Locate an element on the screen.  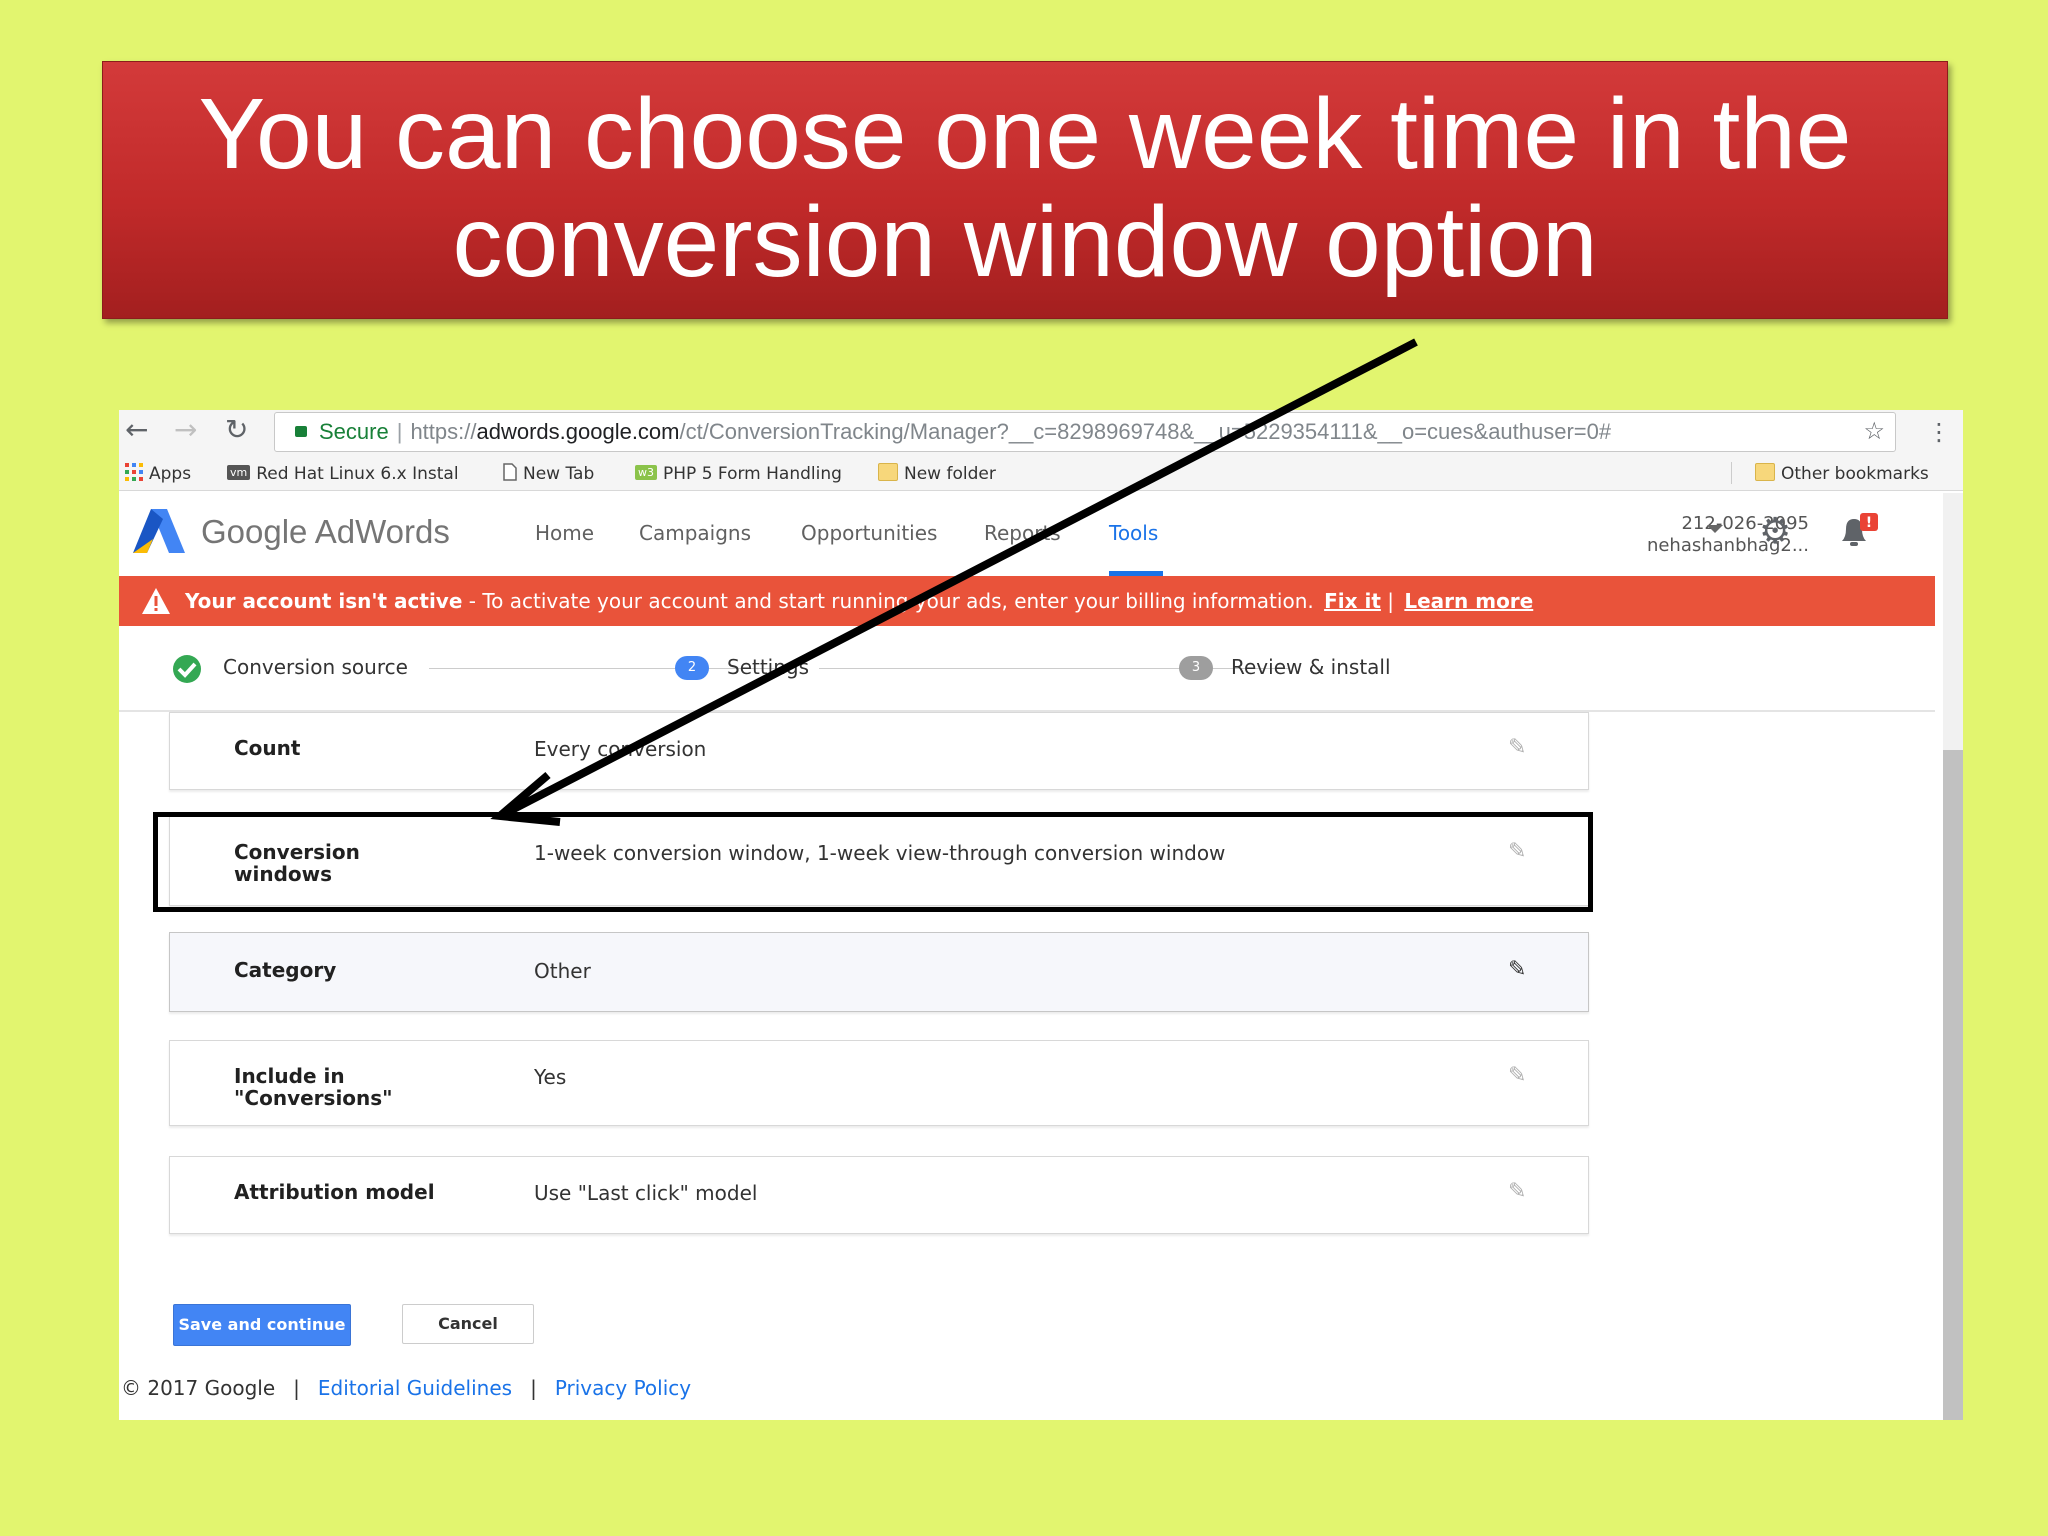
setting-label: Include in "Conversions" is located at coordinates (313, 1087).